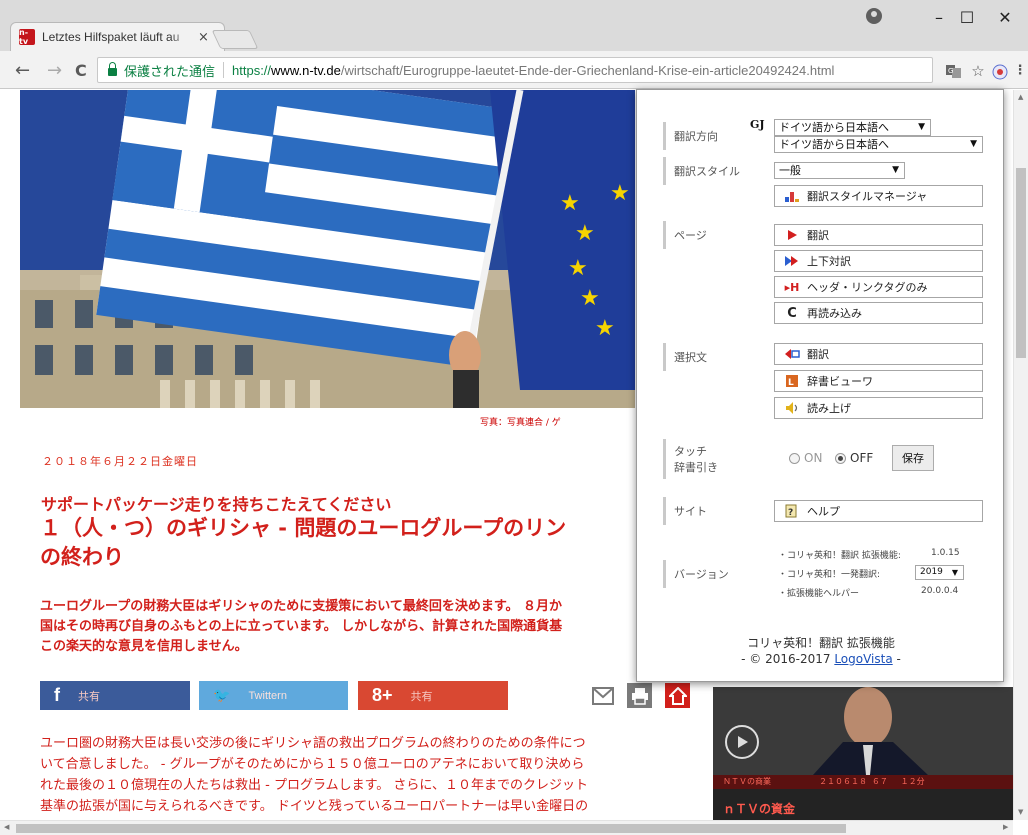 This screenshot has height=835, width=1028. I want to click on save-button: 保存, so click(913, 458).